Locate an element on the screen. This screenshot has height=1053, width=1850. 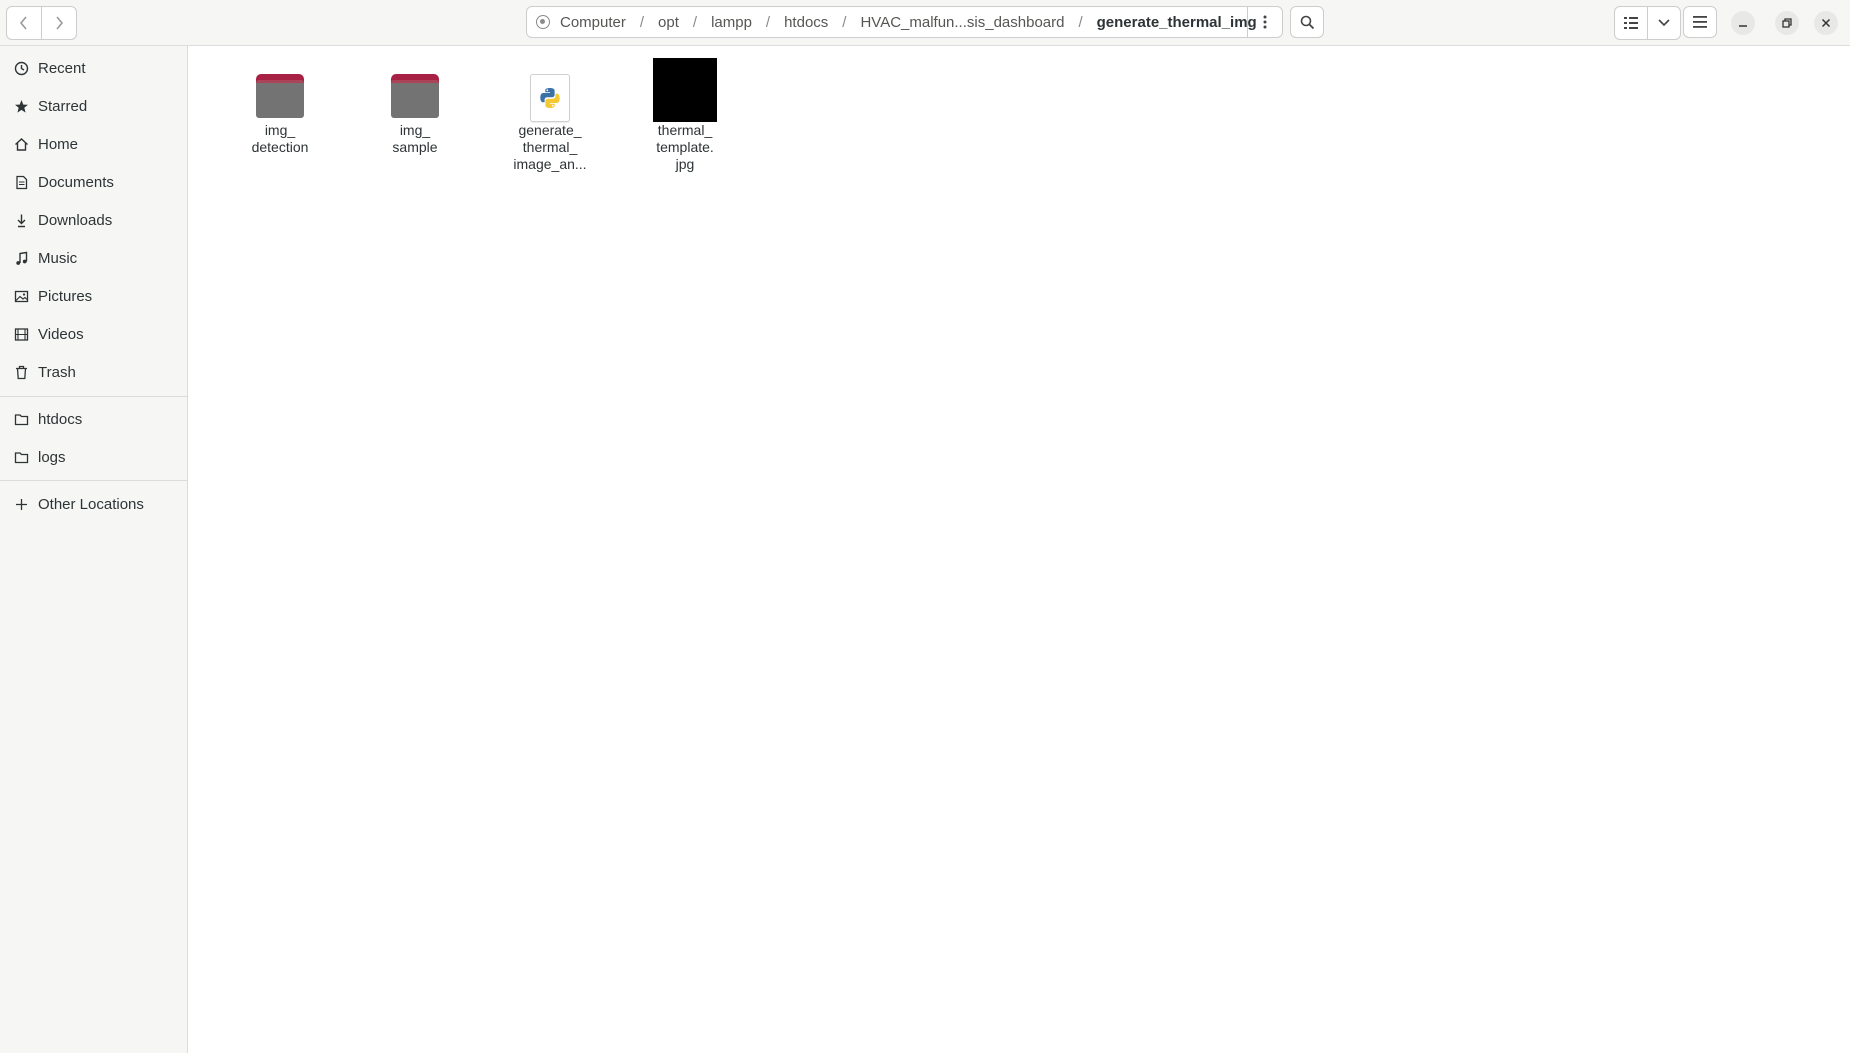
sidebar-item-label: Recent is located at coordinates (62, 68).